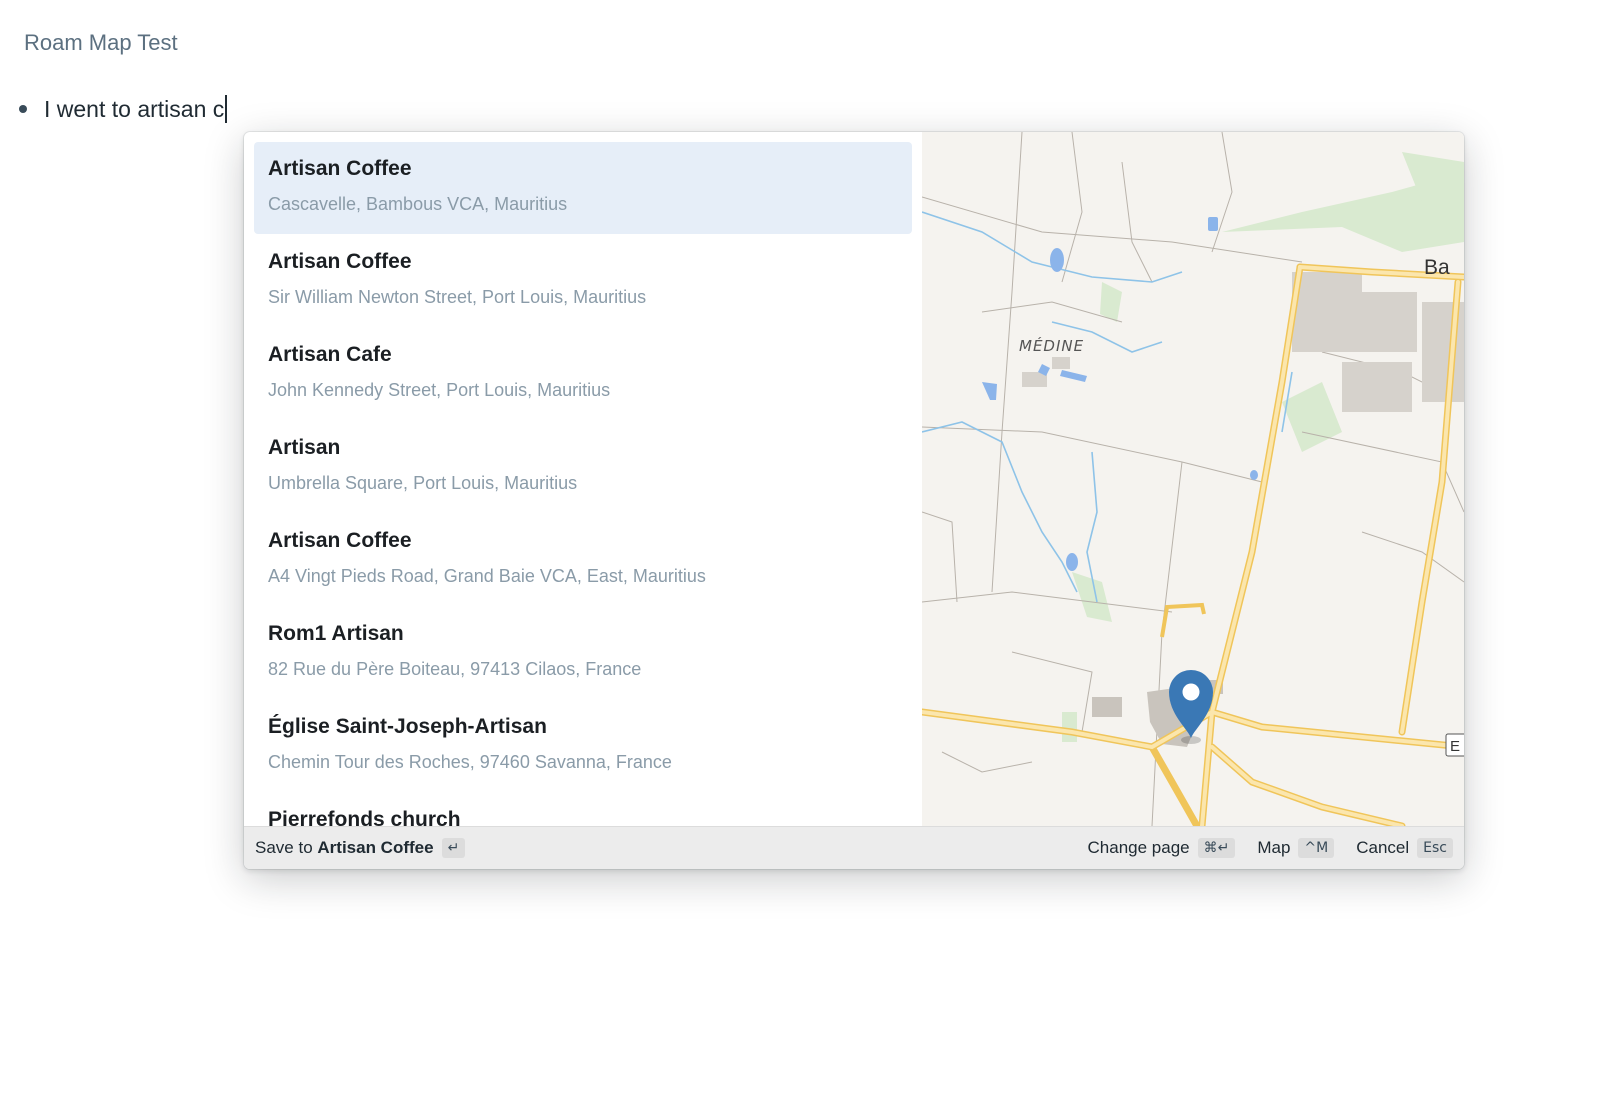  I want to click on cancel-action: Cancel Esc, so click(1404, 848).